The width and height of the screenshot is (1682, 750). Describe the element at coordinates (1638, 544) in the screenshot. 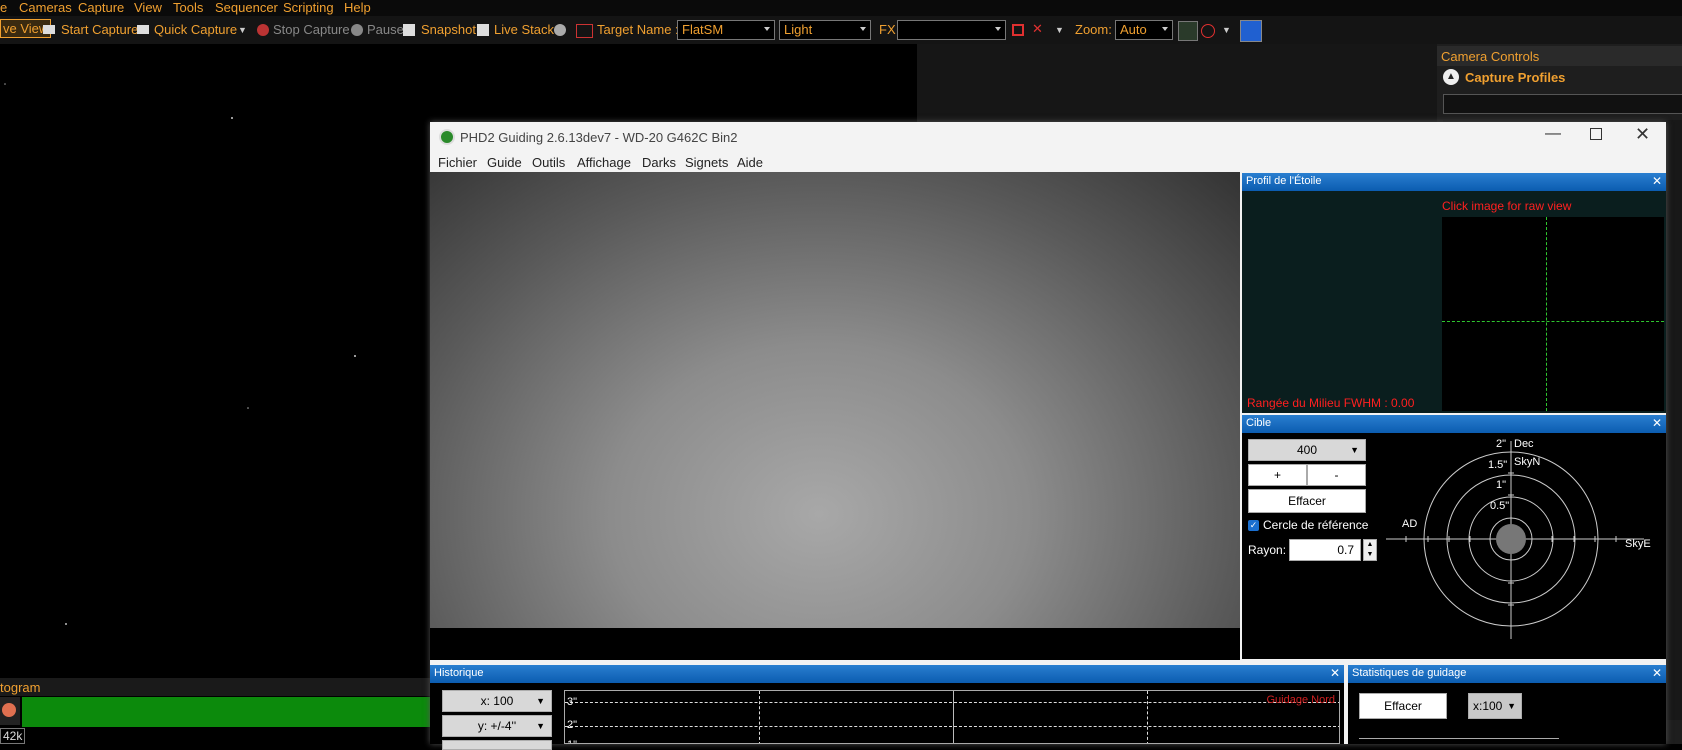

I see `axis-label-skye: SkyE` at that location.